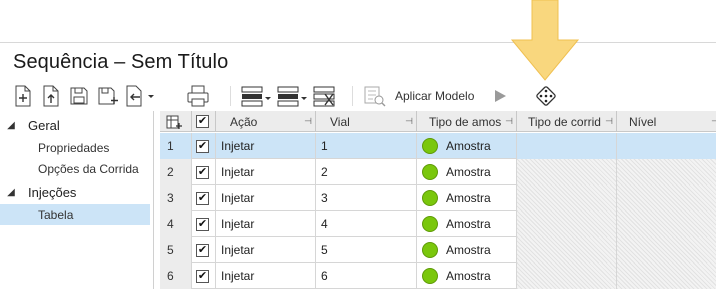 Image resolution: width=716 pixels, height=289 pixels. I want to click on column-vial: Vial ⊣, so click(366, 121).